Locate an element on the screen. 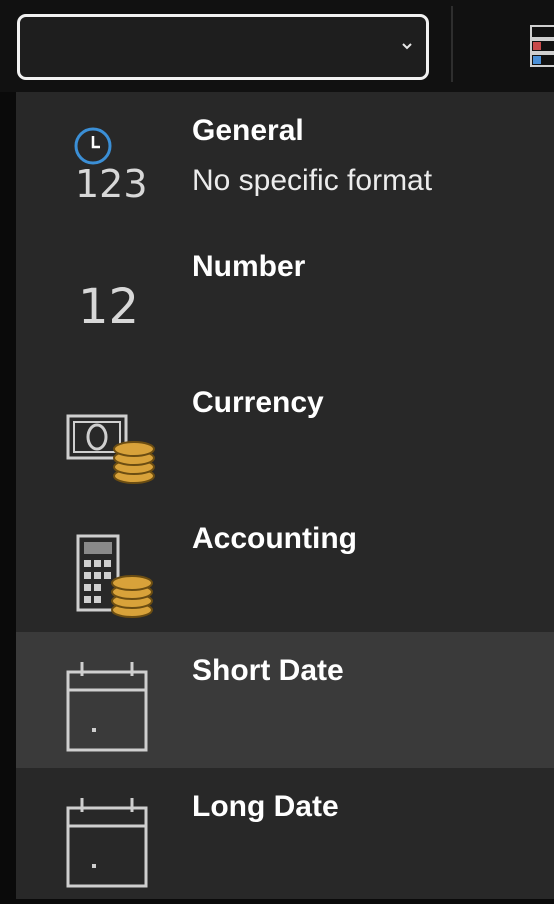 The image size is (554, 904). general-icon-digits: 123 is located at coordinates (111, 184).